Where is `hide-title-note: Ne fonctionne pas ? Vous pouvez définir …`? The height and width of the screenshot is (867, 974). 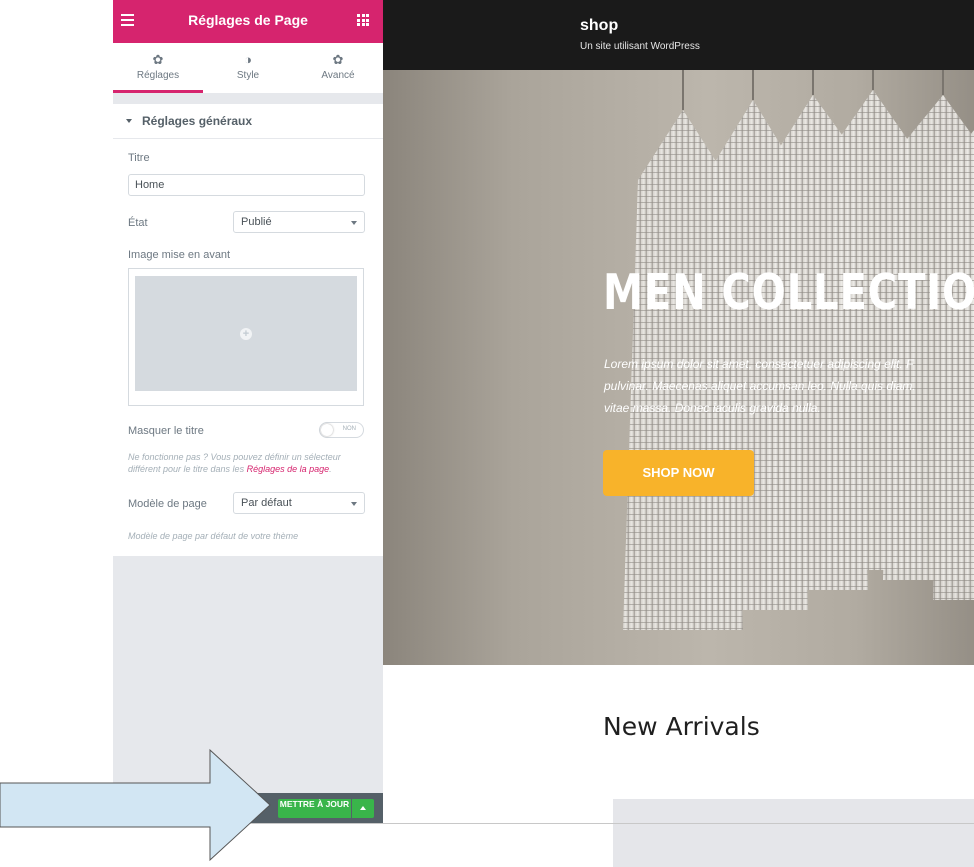 hide-title-note: Ne fonctionne pas ? Vous pouvez définir … is located at coordinates (248, 463).